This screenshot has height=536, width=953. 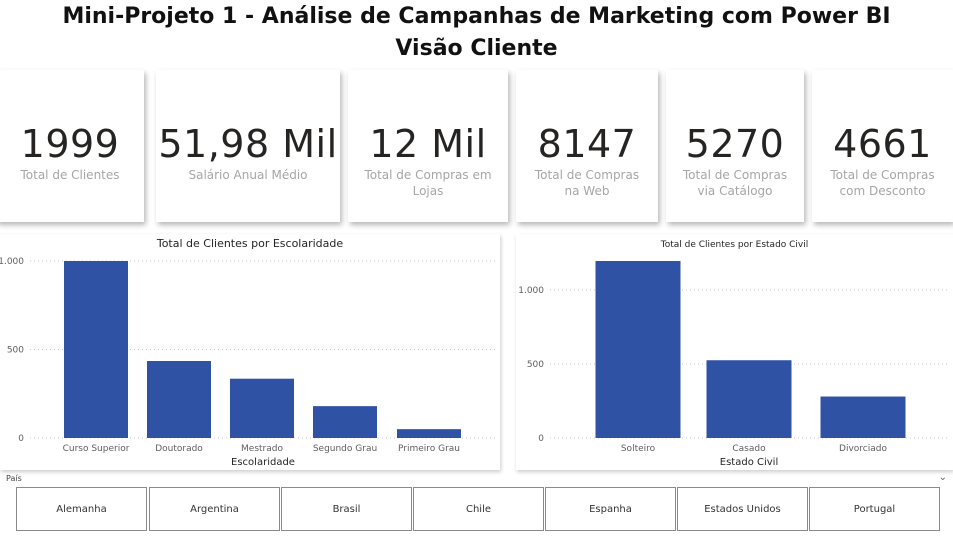 What do you see at coordinates (262, 408) in the screenshot?
I see `bar-mestrado` at bounding box center [262, 408].